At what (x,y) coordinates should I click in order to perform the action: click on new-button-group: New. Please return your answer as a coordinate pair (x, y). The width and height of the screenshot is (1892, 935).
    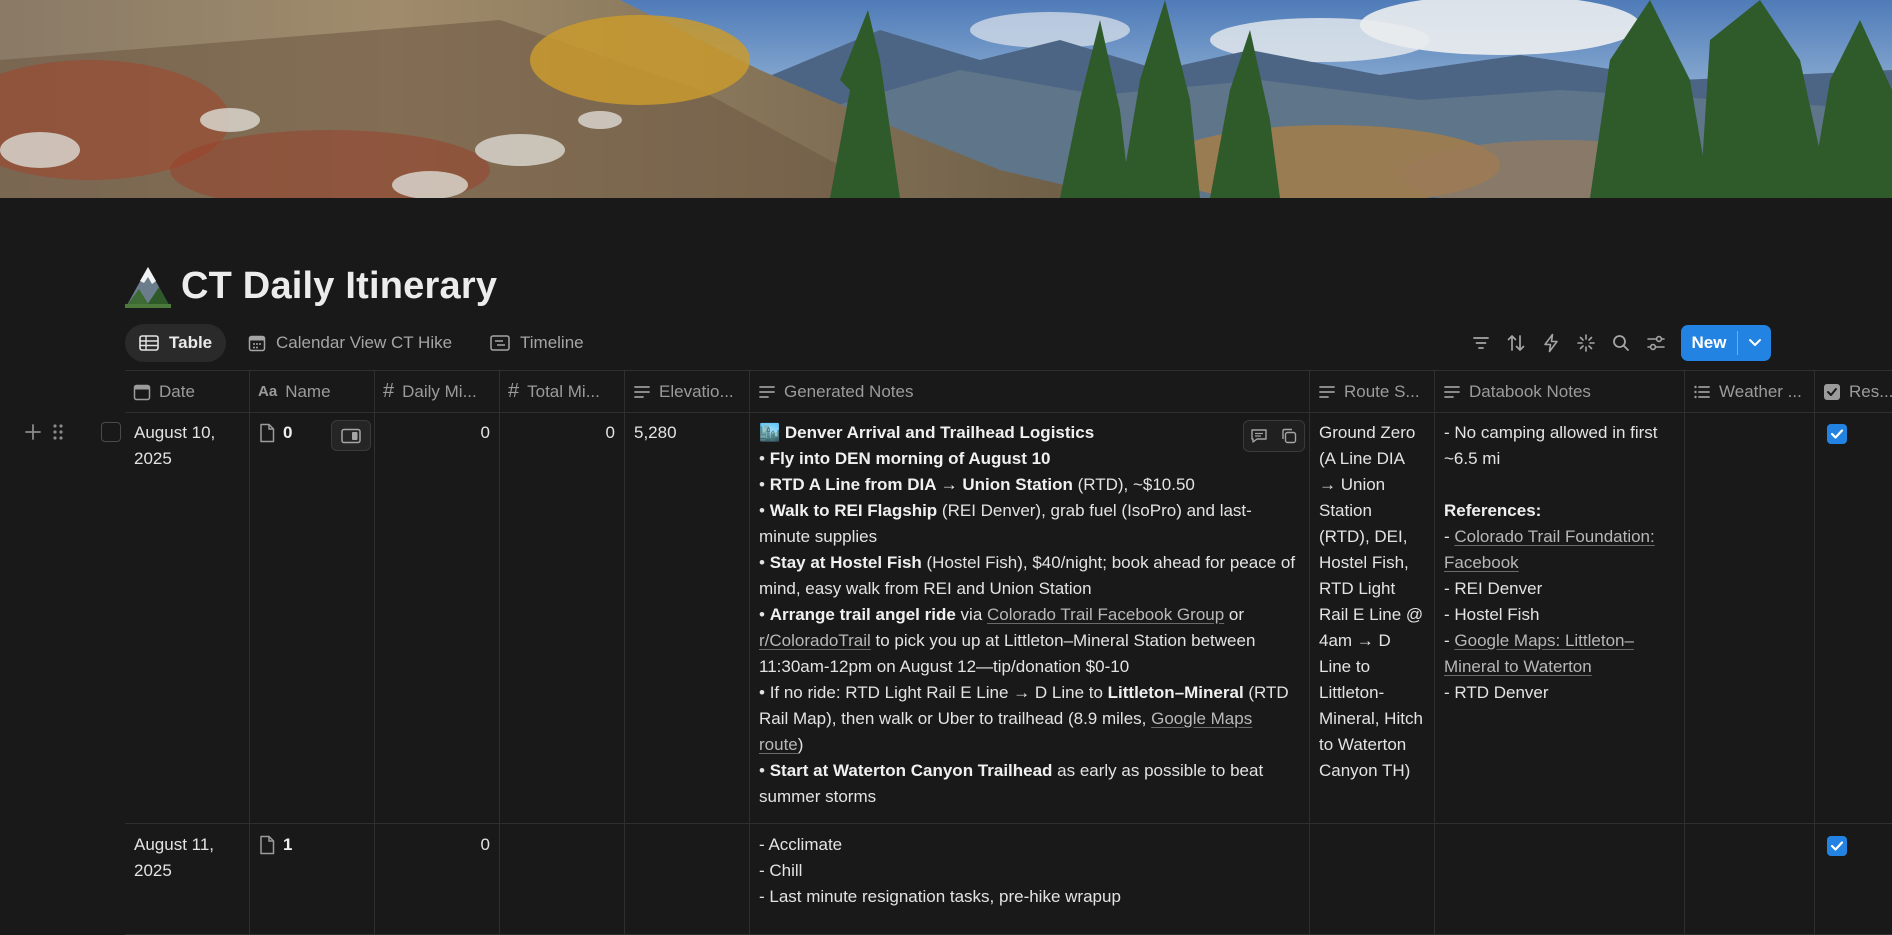
    Looking at the image, I should click on (1726, 343).